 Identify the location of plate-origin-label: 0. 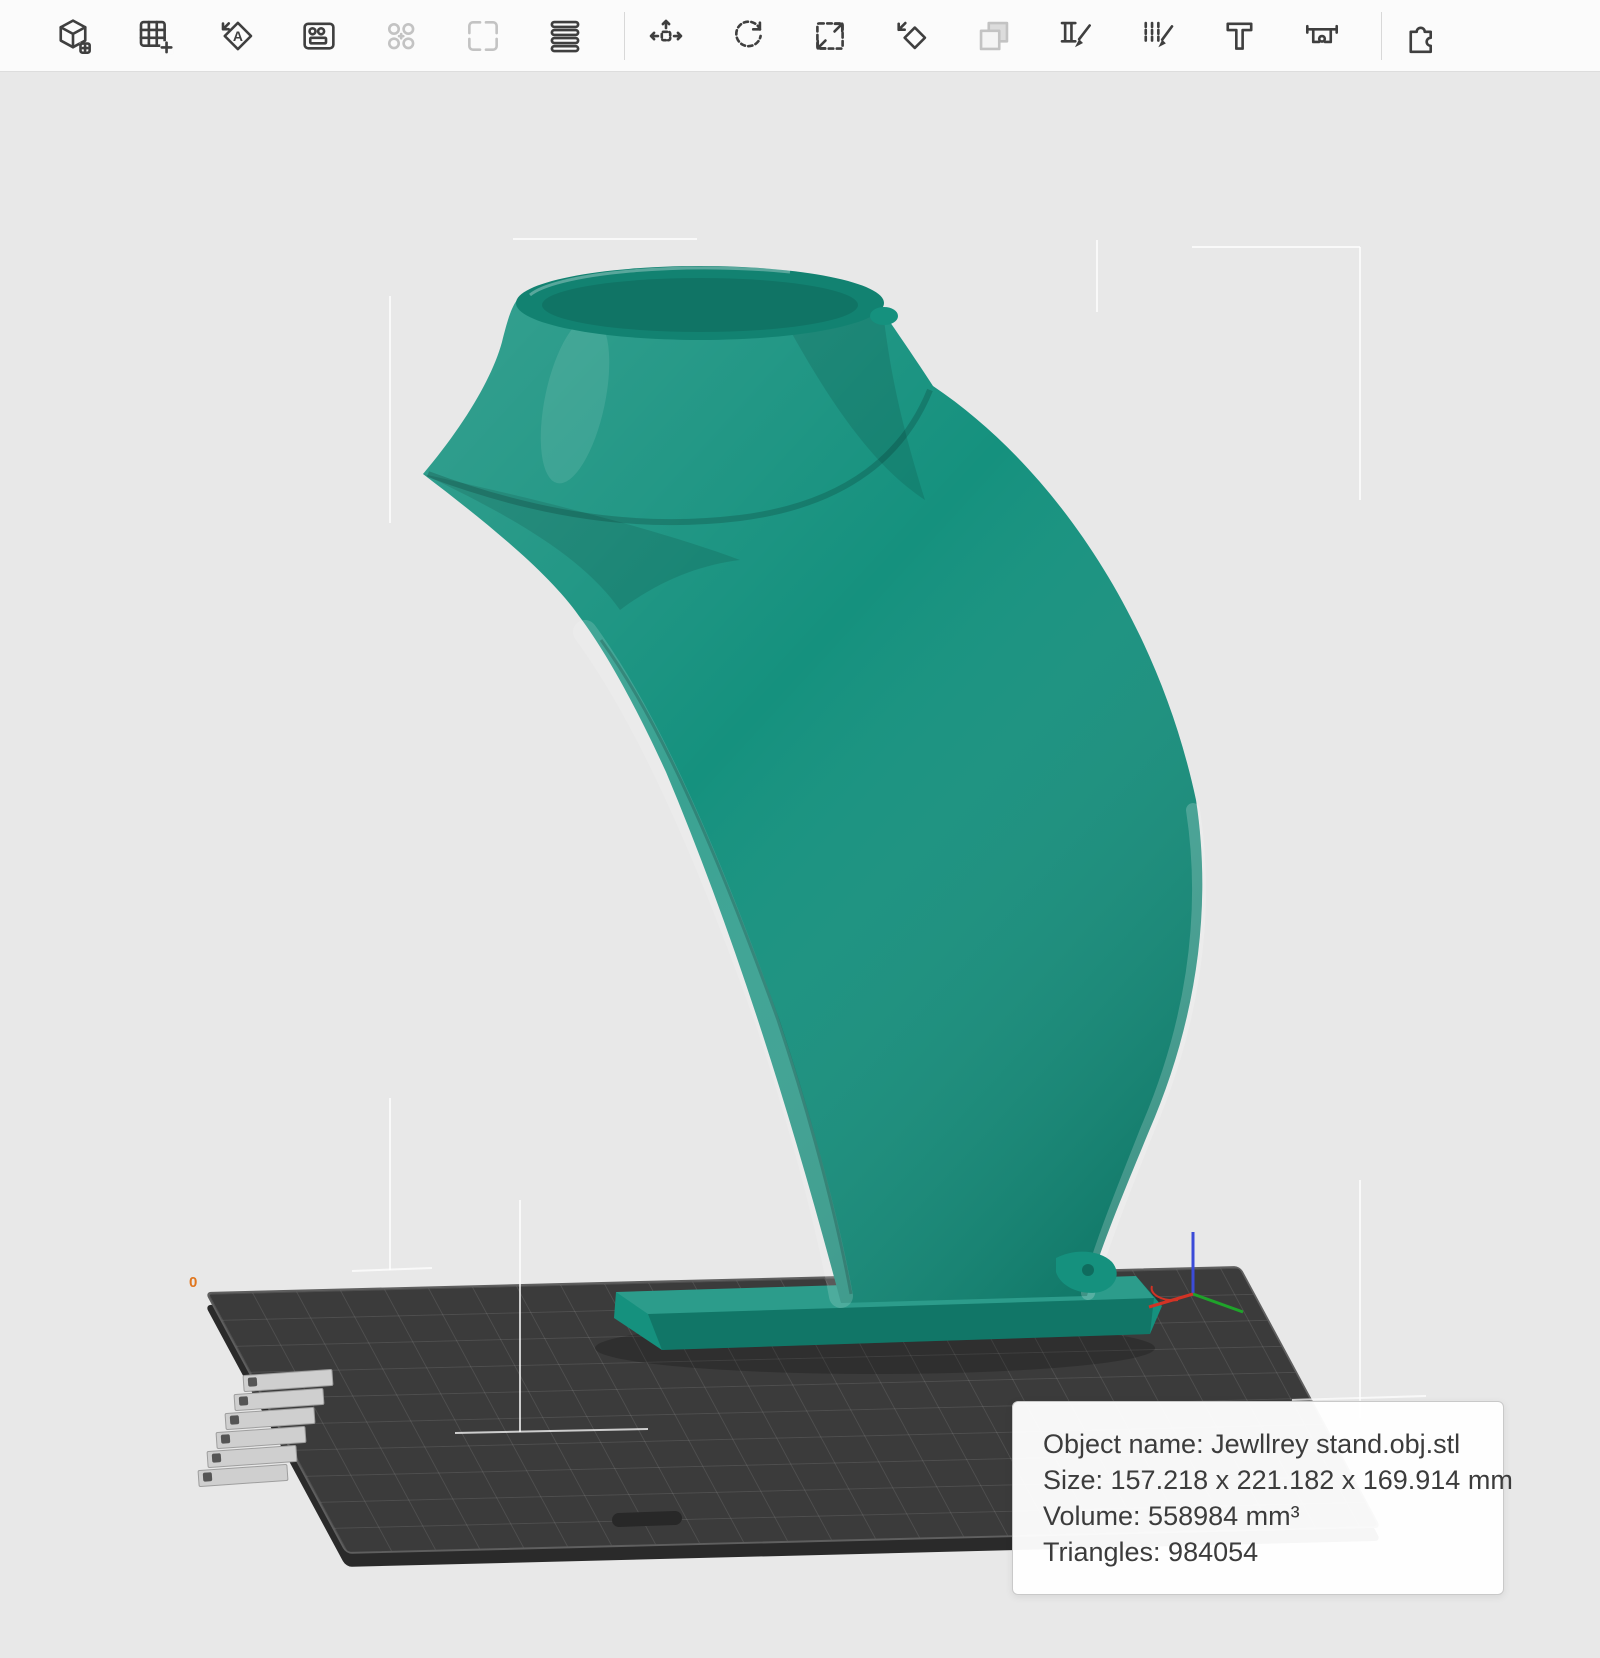
(193, 1282).